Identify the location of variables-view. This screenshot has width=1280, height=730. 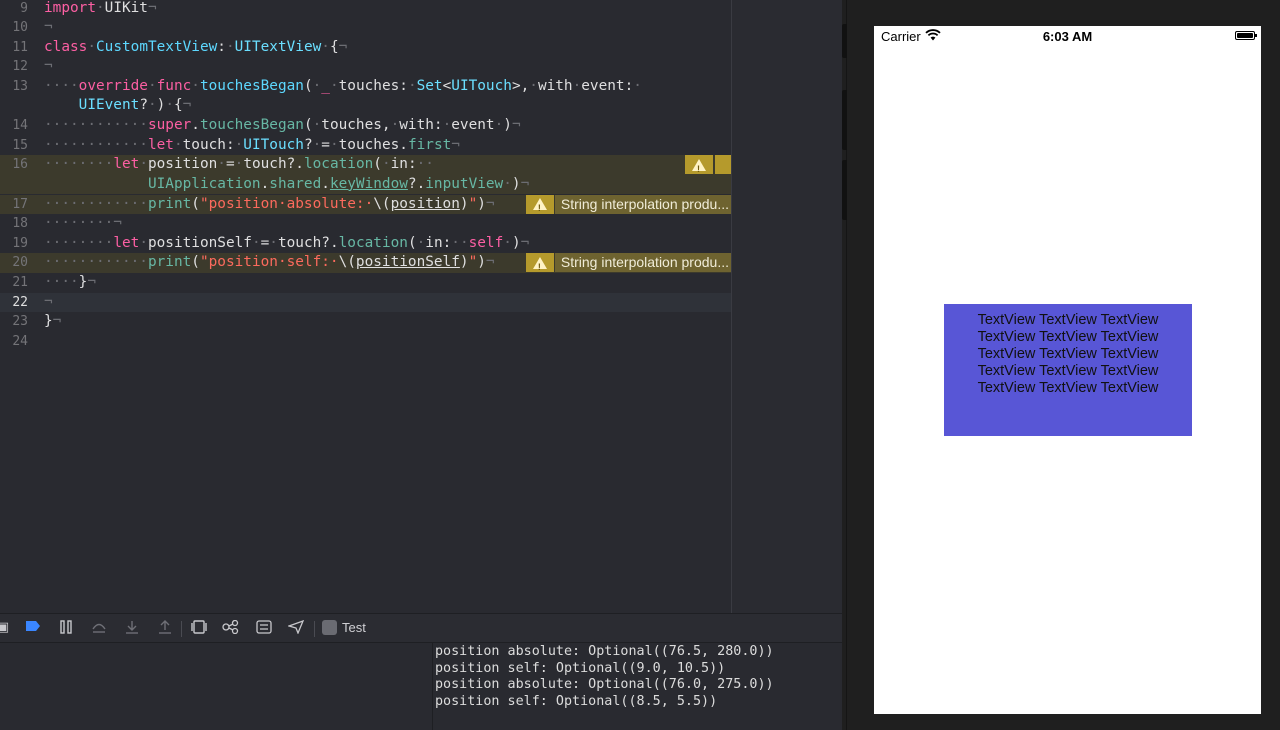
(216, 686).